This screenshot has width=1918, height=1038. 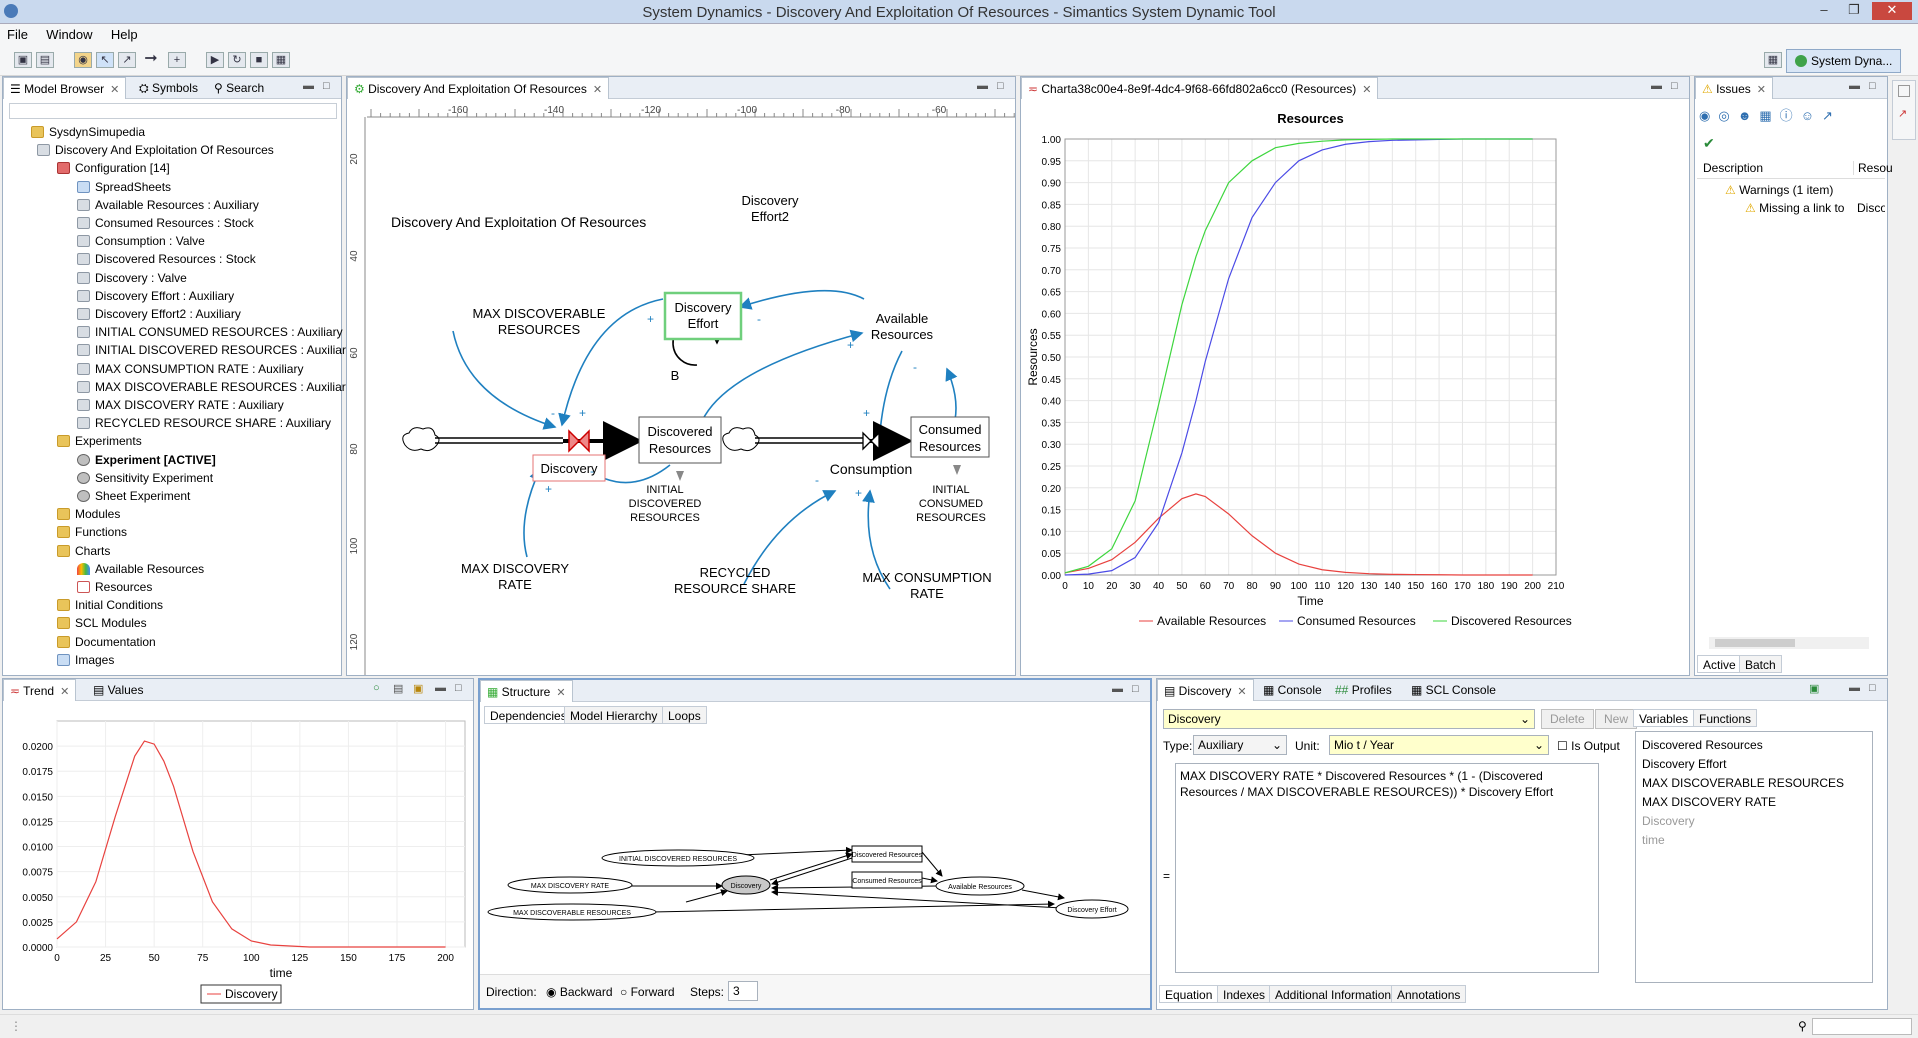 I want to click on tab-model-browser: ☰ Model Browser ✕, so click(x=65, y=88).